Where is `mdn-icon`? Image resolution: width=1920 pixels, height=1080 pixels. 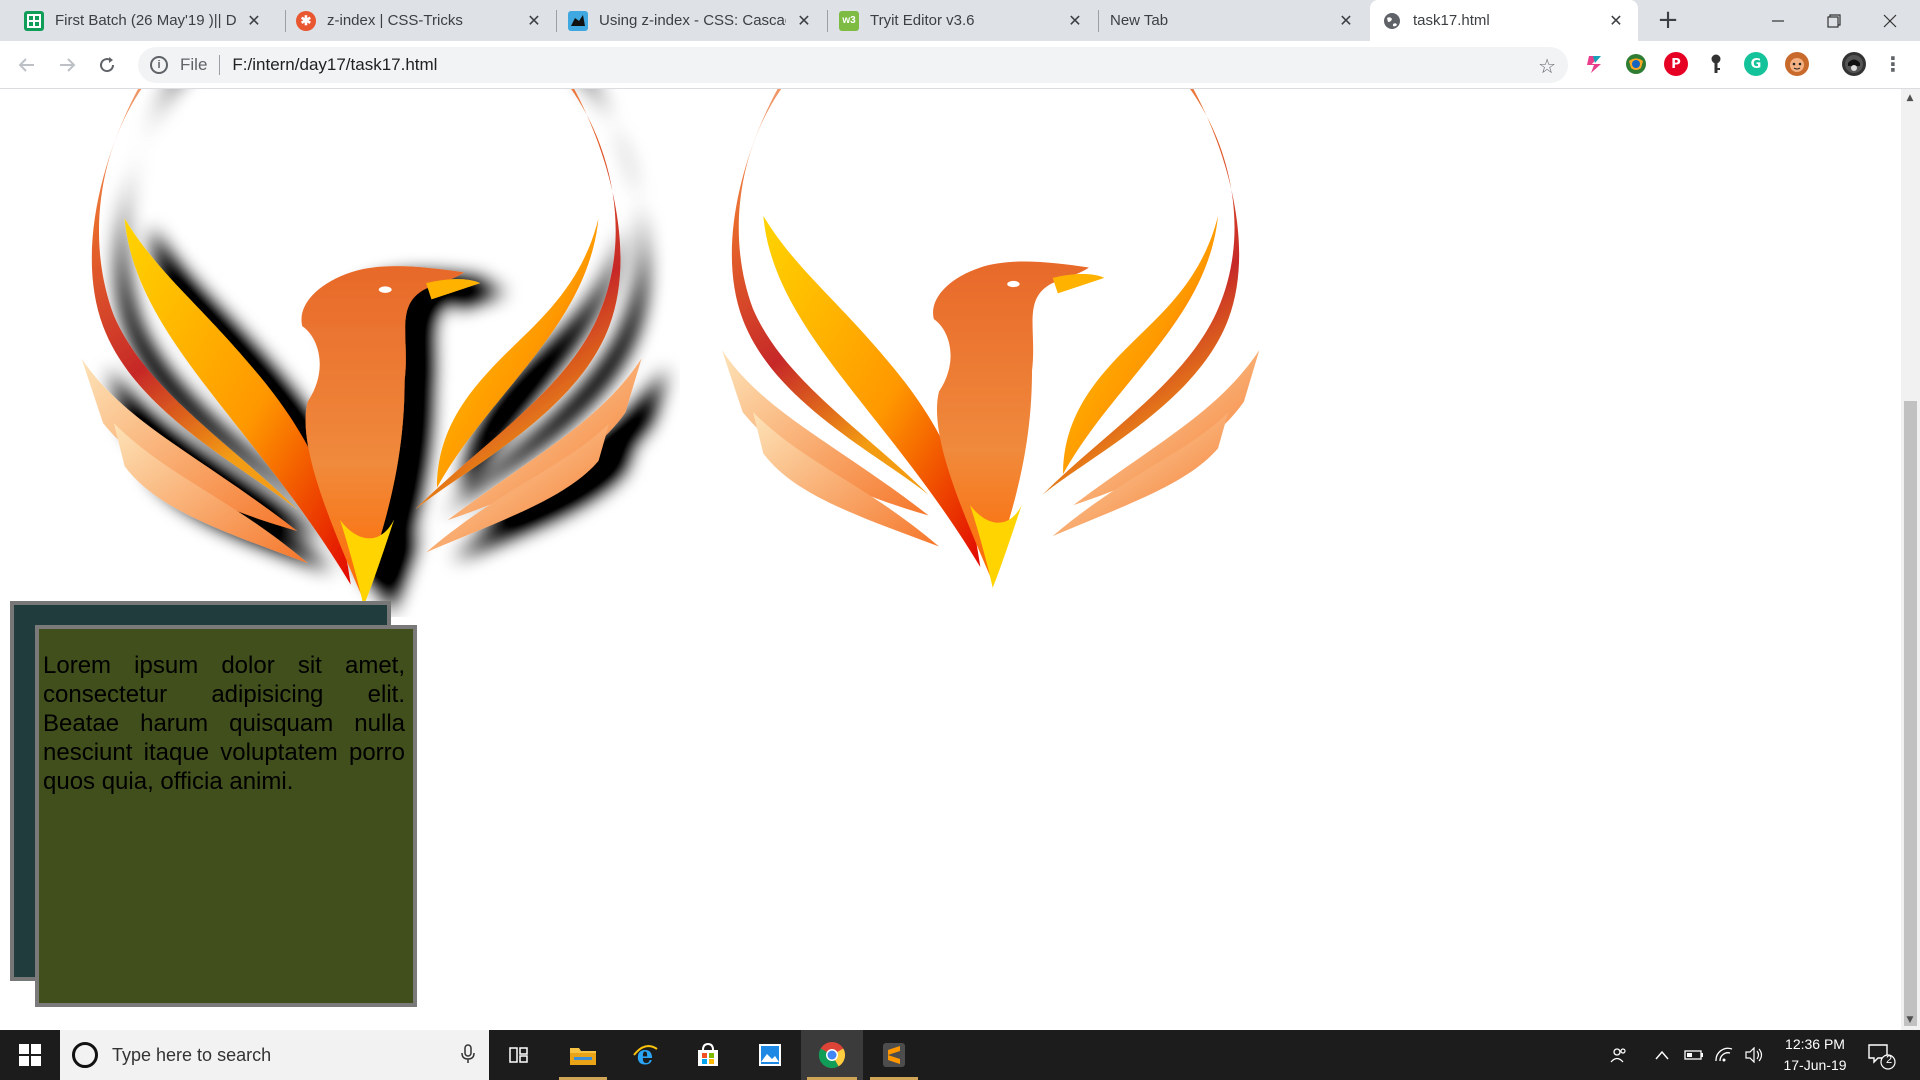 mdn-icon is located at coordinates (578, 20).